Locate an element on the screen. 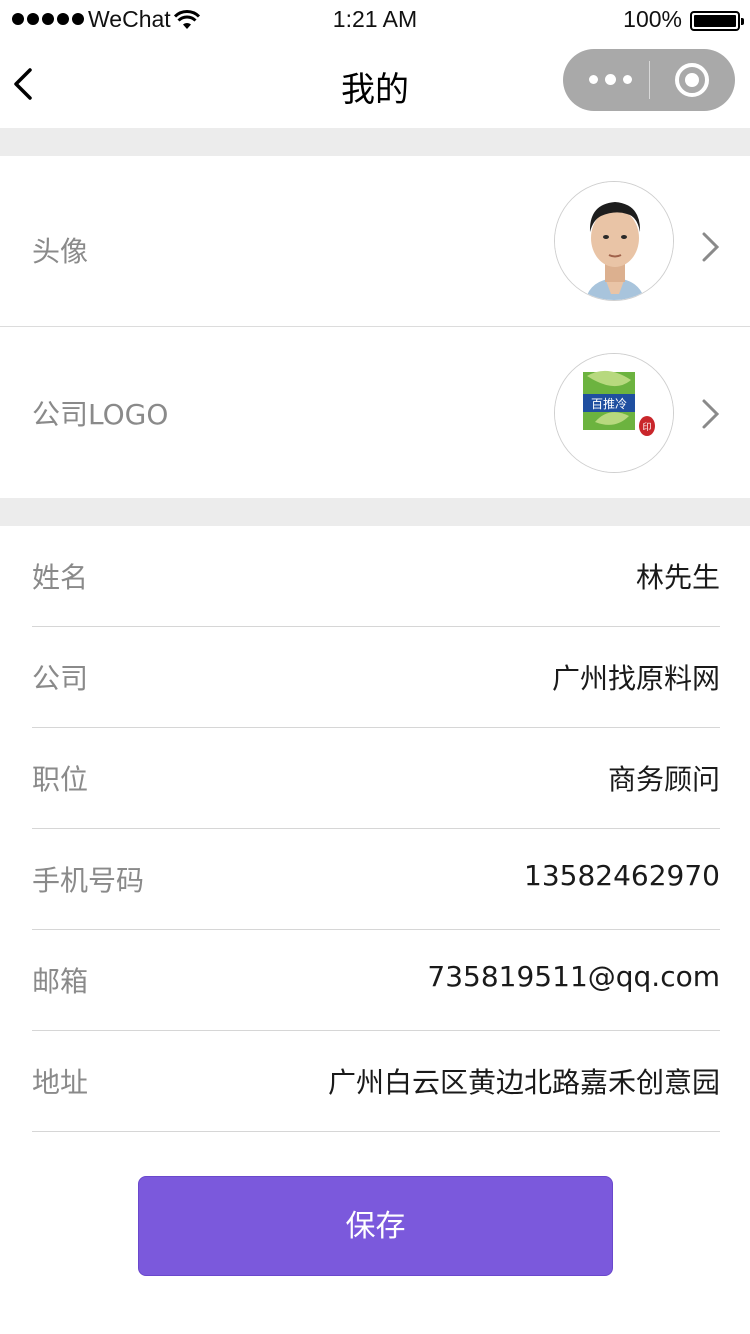 Image resolution: width=750 pixels, height=1334 pixels. company-logo-image: 百推冷 印 is located at coordinates (614, 413).